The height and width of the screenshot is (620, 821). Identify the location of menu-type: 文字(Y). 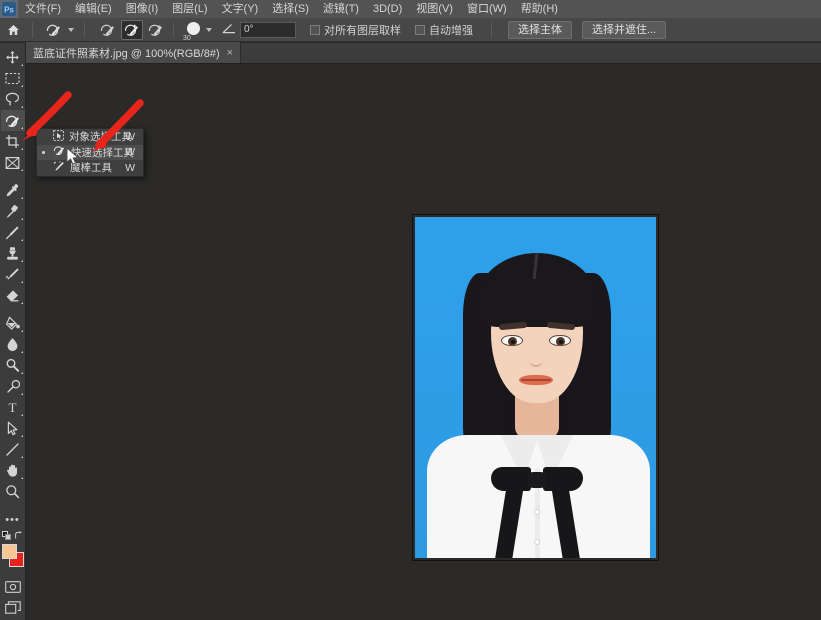
(240, 9).